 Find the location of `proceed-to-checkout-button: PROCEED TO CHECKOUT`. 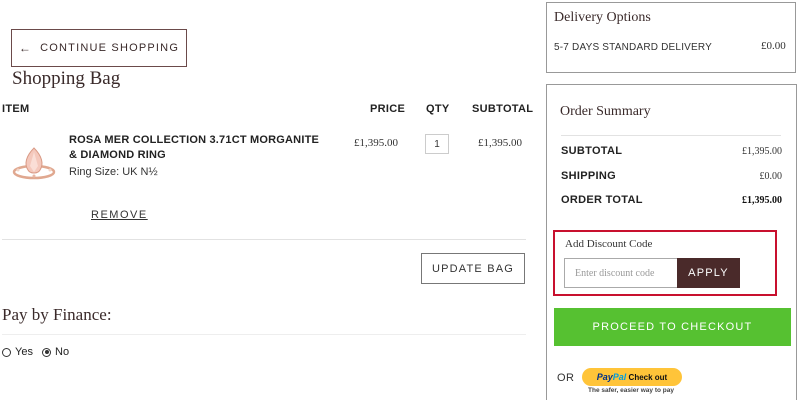

proceed-to-checkout-button: PROCEED TO CHECKOUT is located at coordinates (672, 327).